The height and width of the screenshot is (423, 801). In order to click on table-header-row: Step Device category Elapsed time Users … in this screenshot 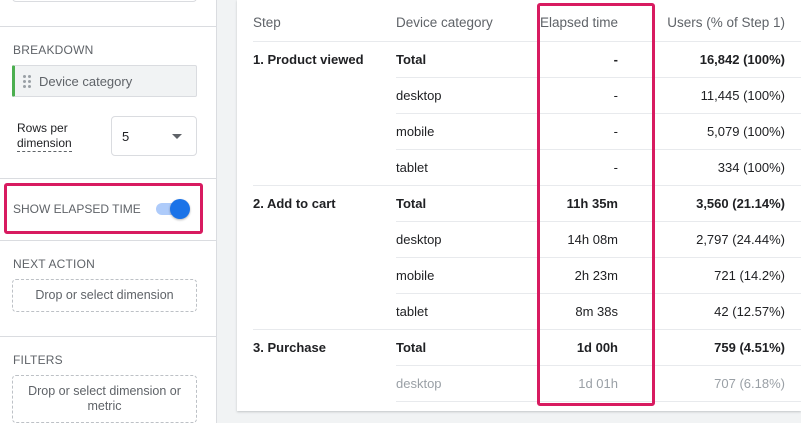, I will do `click(527, 23)`.